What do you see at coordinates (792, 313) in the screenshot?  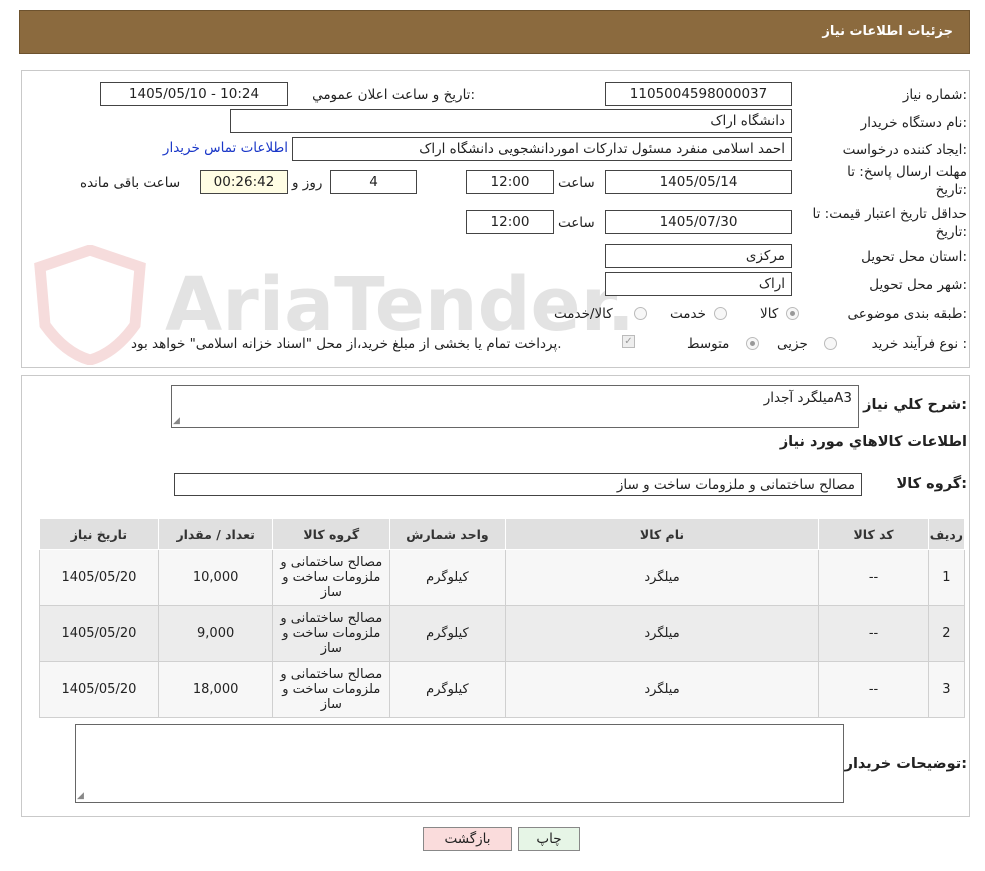 I see `category-radio-goods` at bounding box center [792, 313].